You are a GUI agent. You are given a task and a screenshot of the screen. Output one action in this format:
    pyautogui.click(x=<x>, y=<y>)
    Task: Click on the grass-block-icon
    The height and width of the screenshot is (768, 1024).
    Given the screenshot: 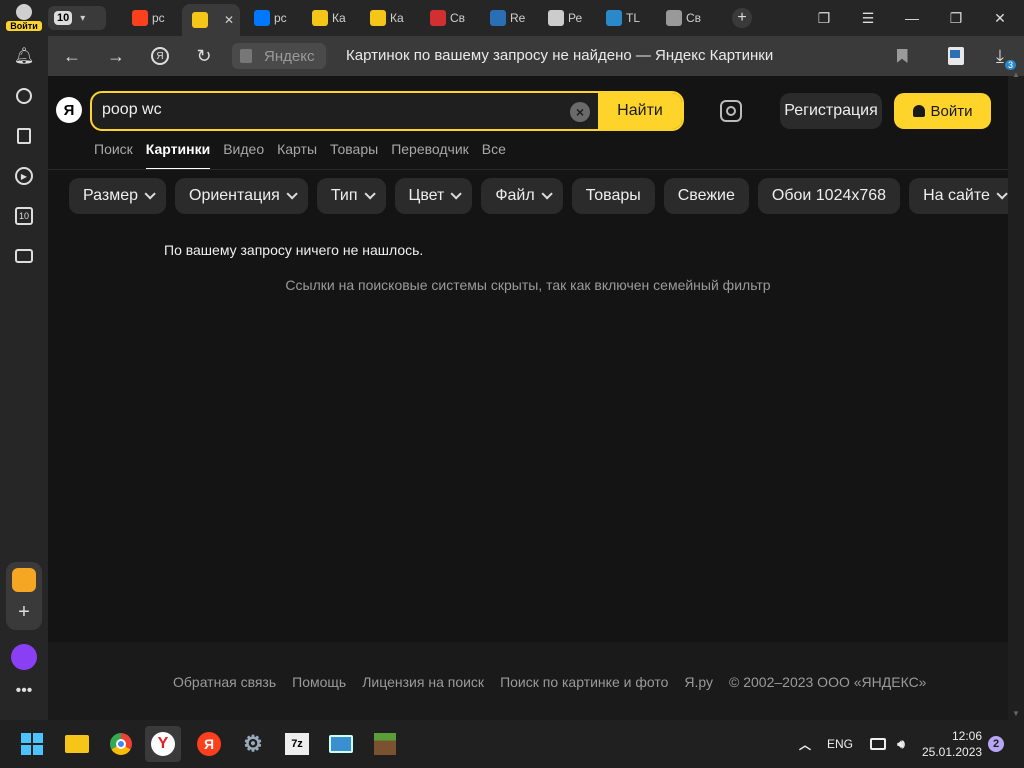 What is the action you would take?
    pyautogui.click(x=385, y=744)
    